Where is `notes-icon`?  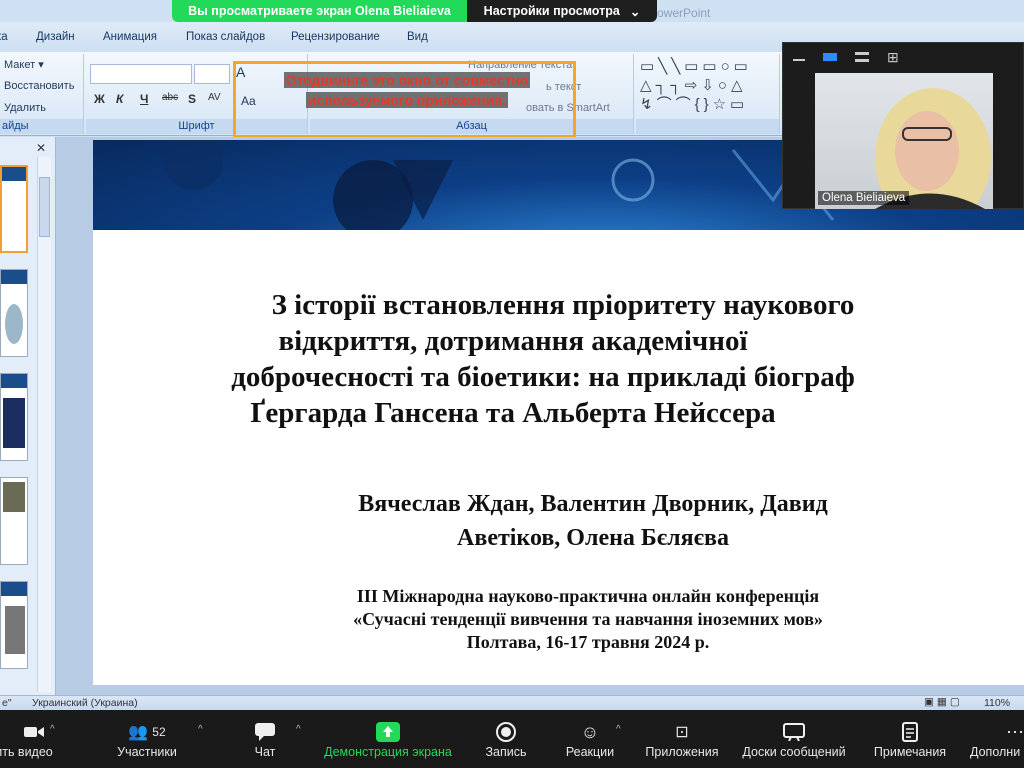
notes-icon is located at coordinates (910, 732).